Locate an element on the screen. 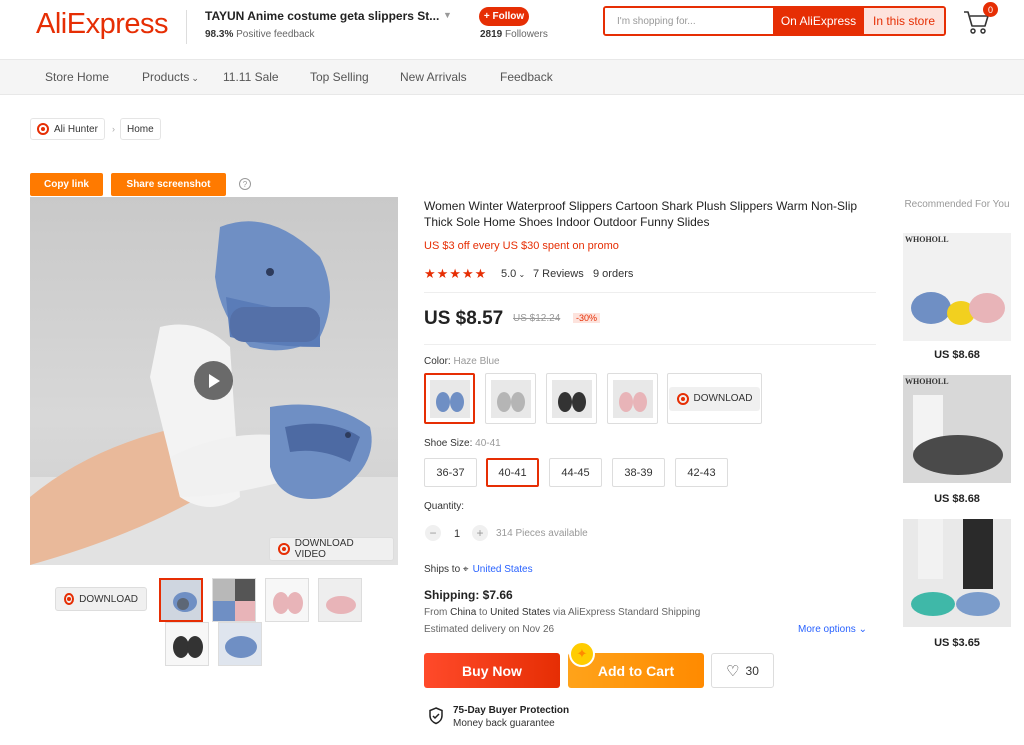 Image resolution: width=1024 pixels, height=745 pixels. download-video-button: DOWNLOAD VIDEO is located at coordinates (331, 549).